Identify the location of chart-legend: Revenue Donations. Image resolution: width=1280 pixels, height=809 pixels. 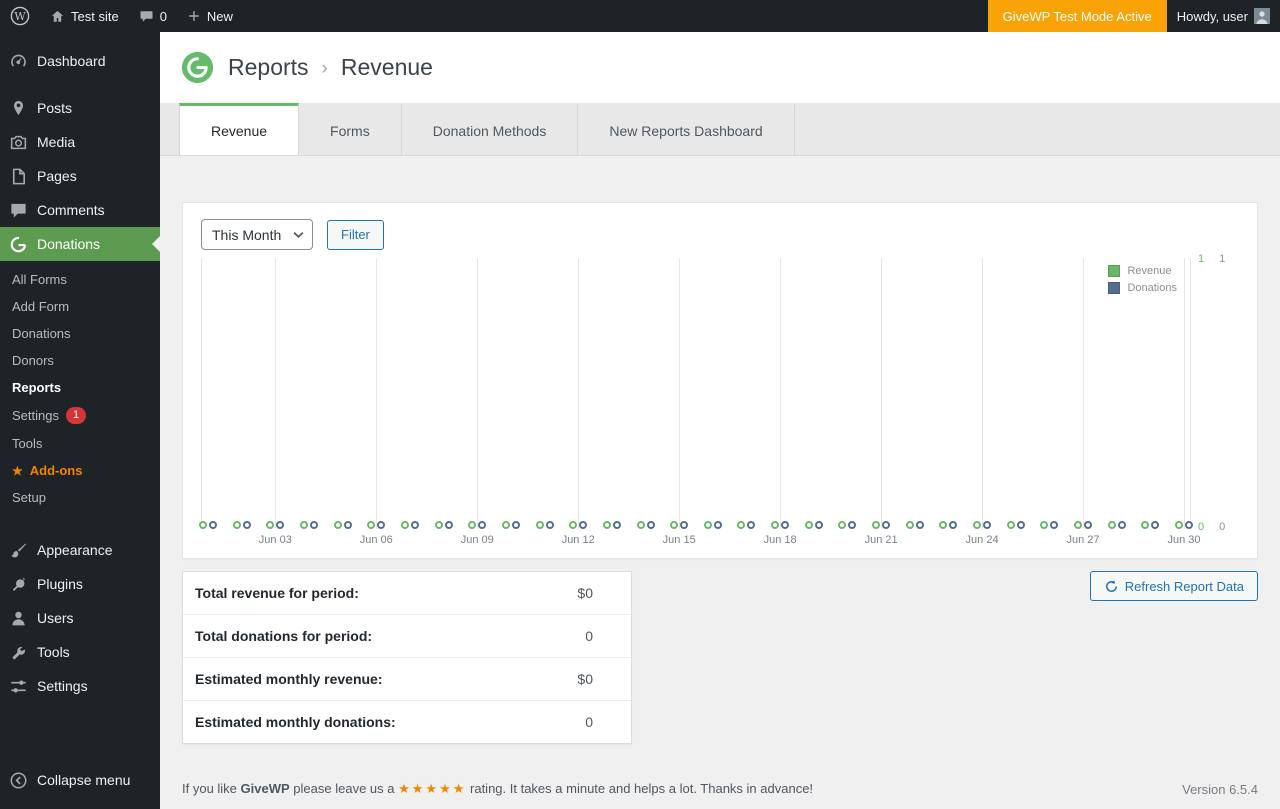
(1142, 282).